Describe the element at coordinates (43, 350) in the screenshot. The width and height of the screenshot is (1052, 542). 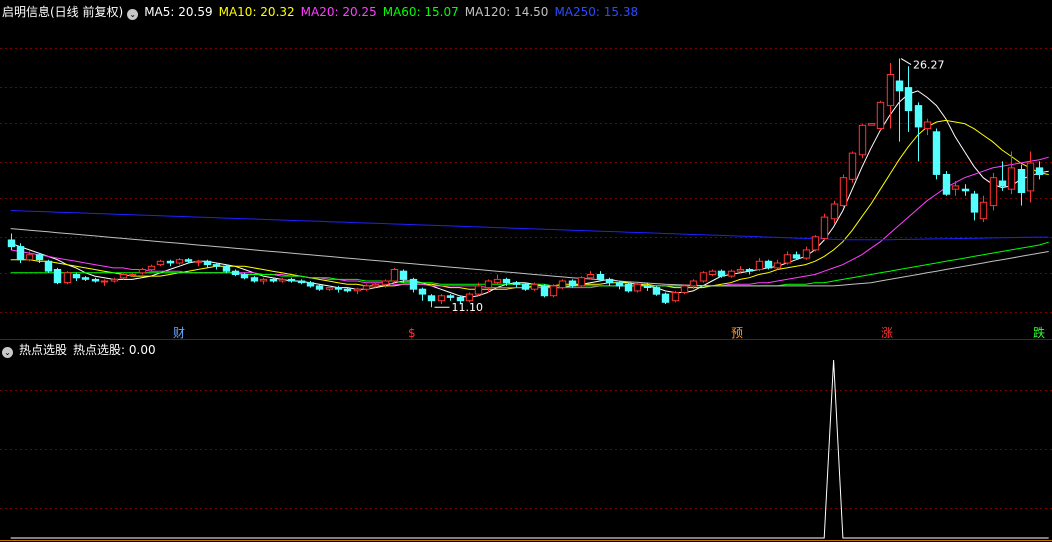
I see `indicator-name: 热点选股` at that location.